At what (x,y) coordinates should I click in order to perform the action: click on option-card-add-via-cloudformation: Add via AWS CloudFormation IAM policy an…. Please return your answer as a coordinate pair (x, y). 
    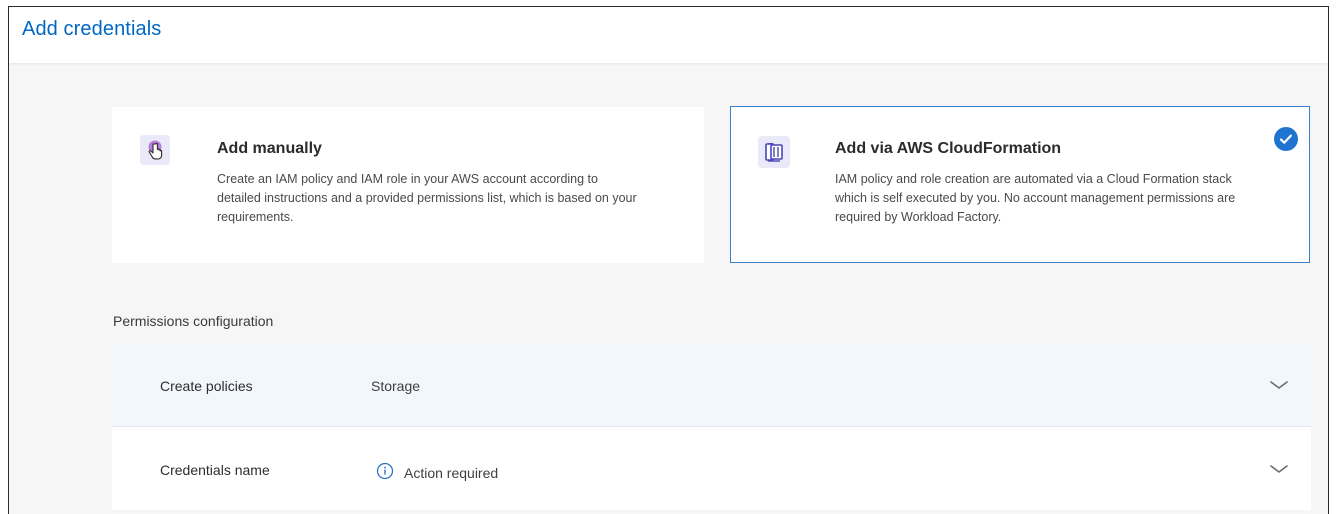
    Looking at the image, I should click on (1020, 184).